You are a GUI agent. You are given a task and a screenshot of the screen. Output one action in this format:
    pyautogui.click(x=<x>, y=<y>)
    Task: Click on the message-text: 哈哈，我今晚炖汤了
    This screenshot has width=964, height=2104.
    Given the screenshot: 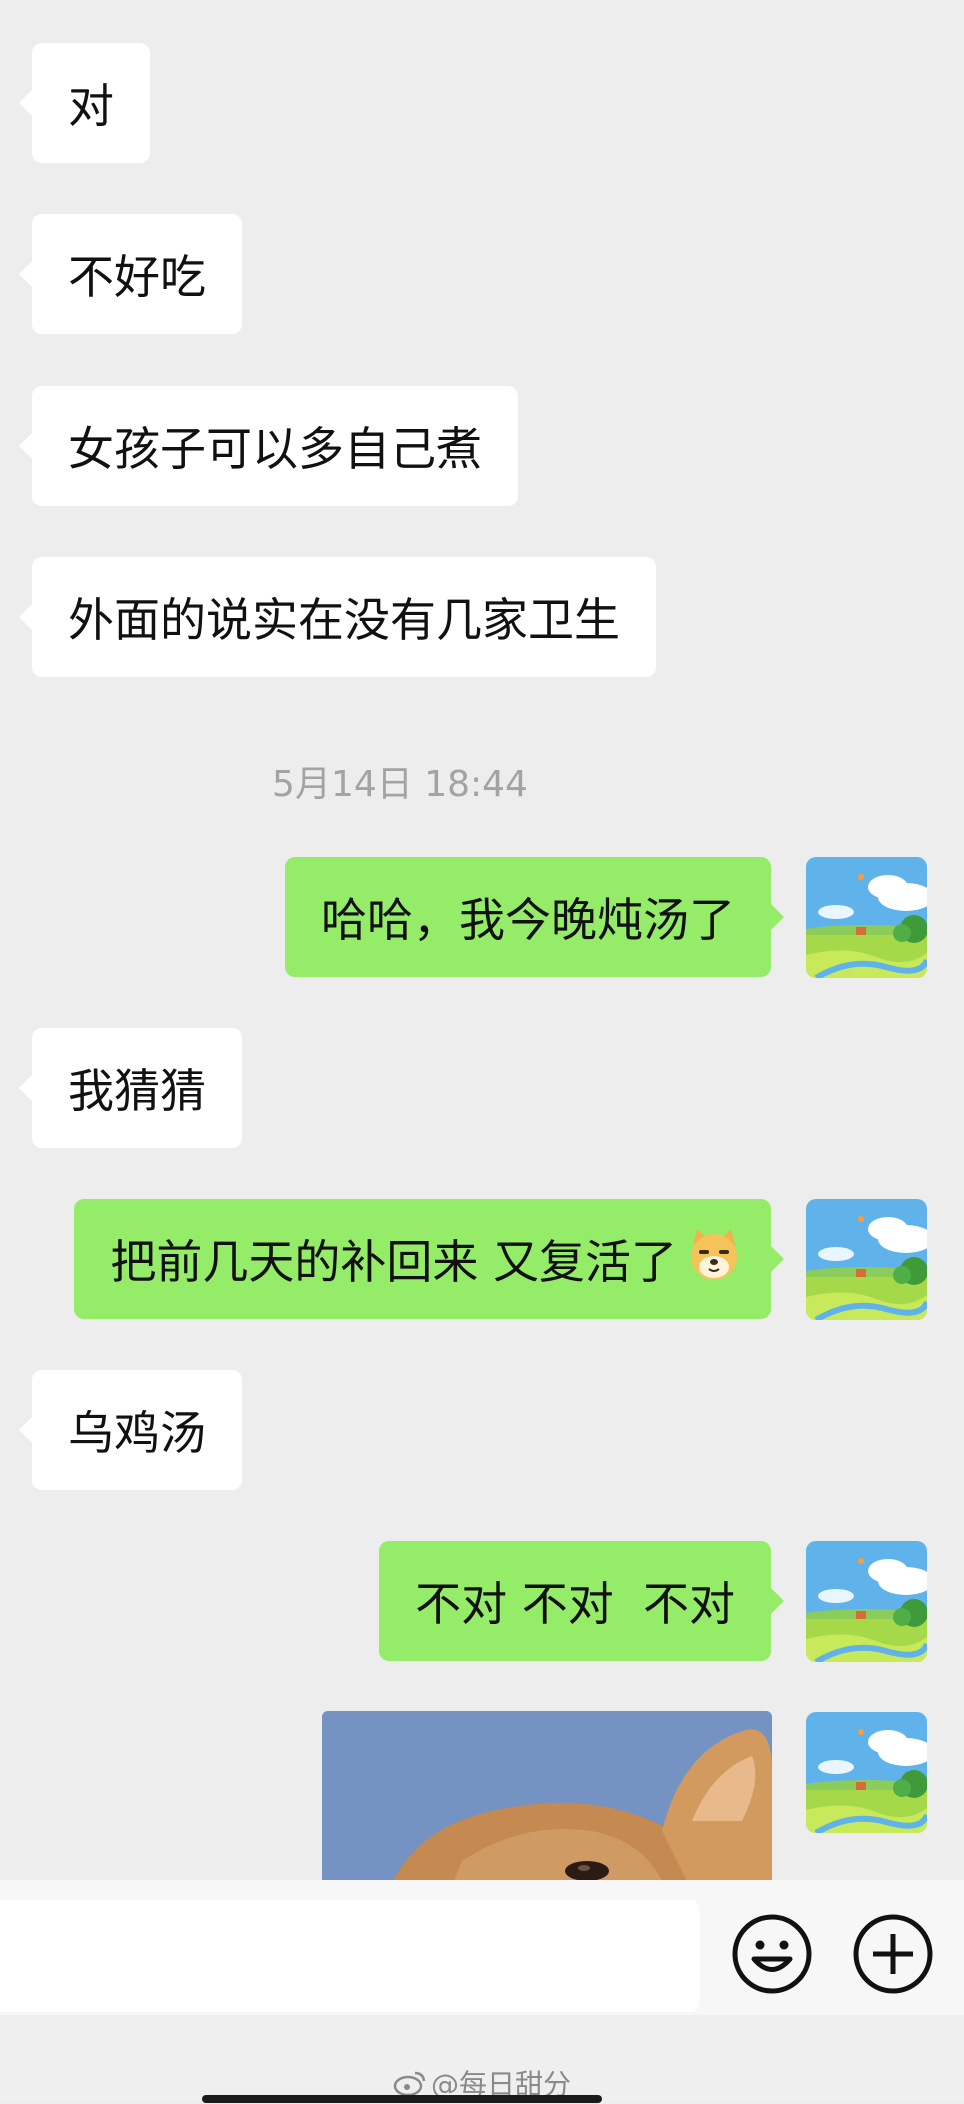 What is the action you would take?
    pyautogui.click(x=528, y=920)
    